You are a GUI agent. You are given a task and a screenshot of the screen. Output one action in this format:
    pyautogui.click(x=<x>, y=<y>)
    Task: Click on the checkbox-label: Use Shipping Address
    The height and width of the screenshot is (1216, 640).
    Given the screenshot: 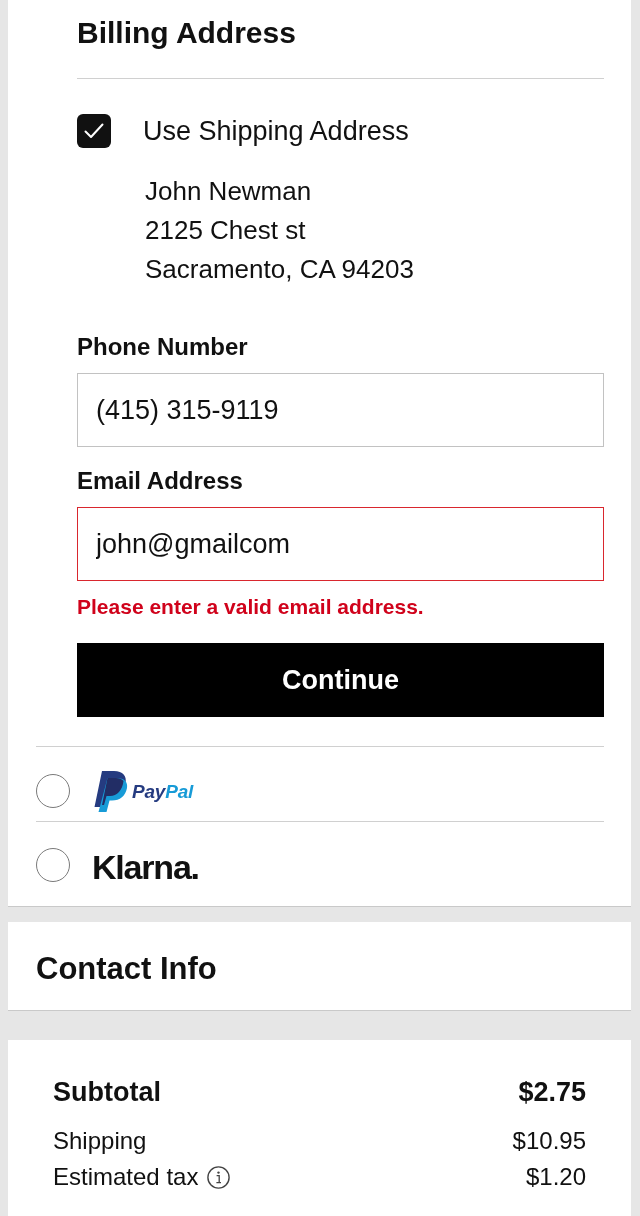 What is the action you would take?
    pyautogui.click(x=276, y=131)
    